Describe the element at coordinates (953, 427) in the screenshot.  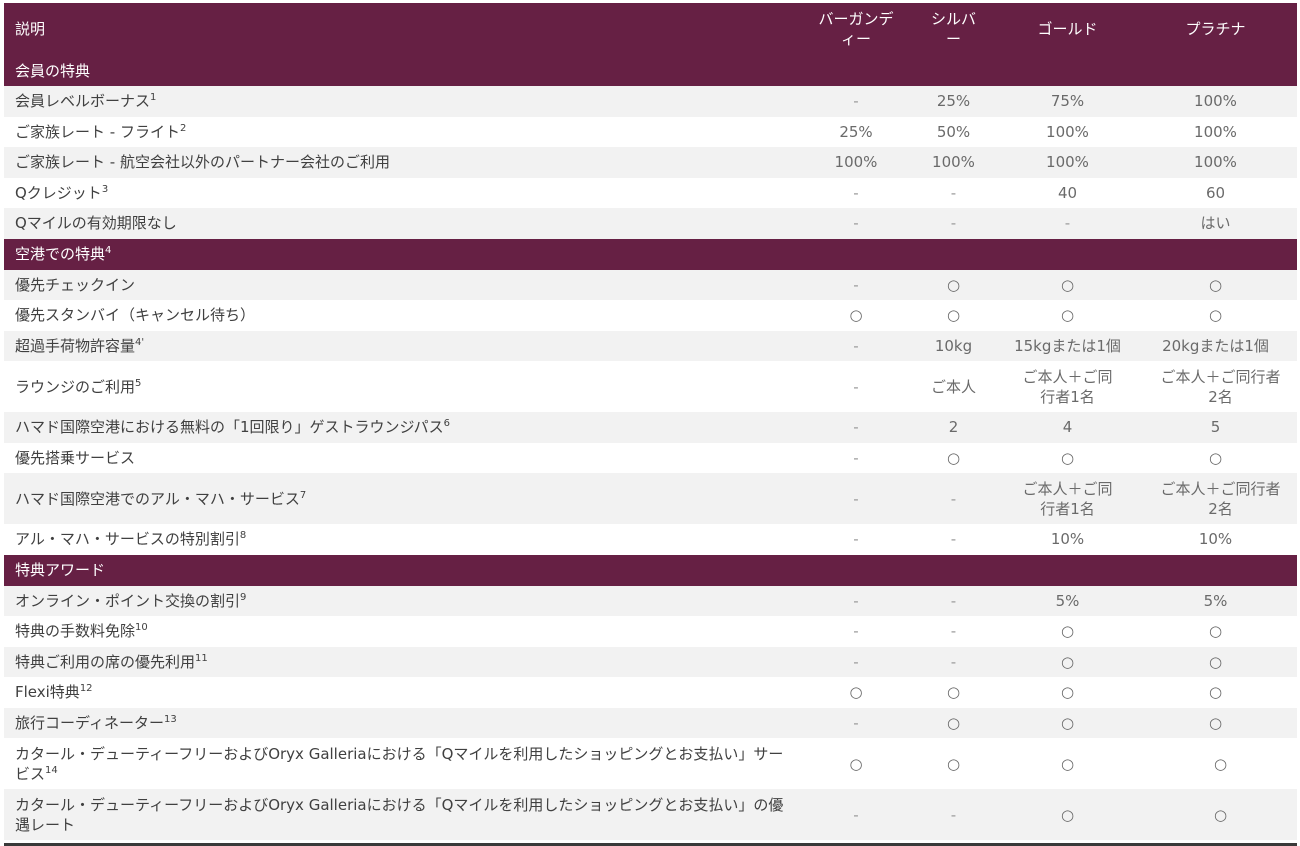
I see `value-cell-silver: 2` at that location.